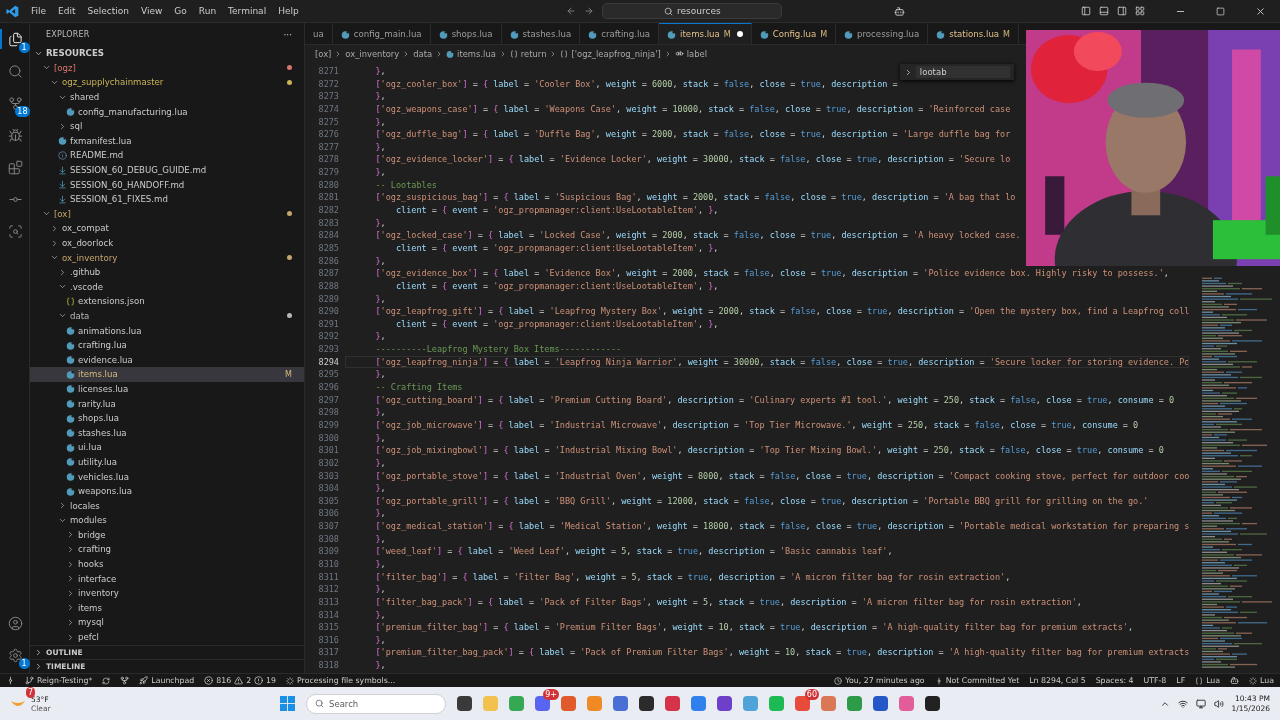 The image size is (1280, 720). What do you see at coordinates (1104, 11) in the screenshot?
I see `panel-bottom-icon` at bounding box center [1104, 11].